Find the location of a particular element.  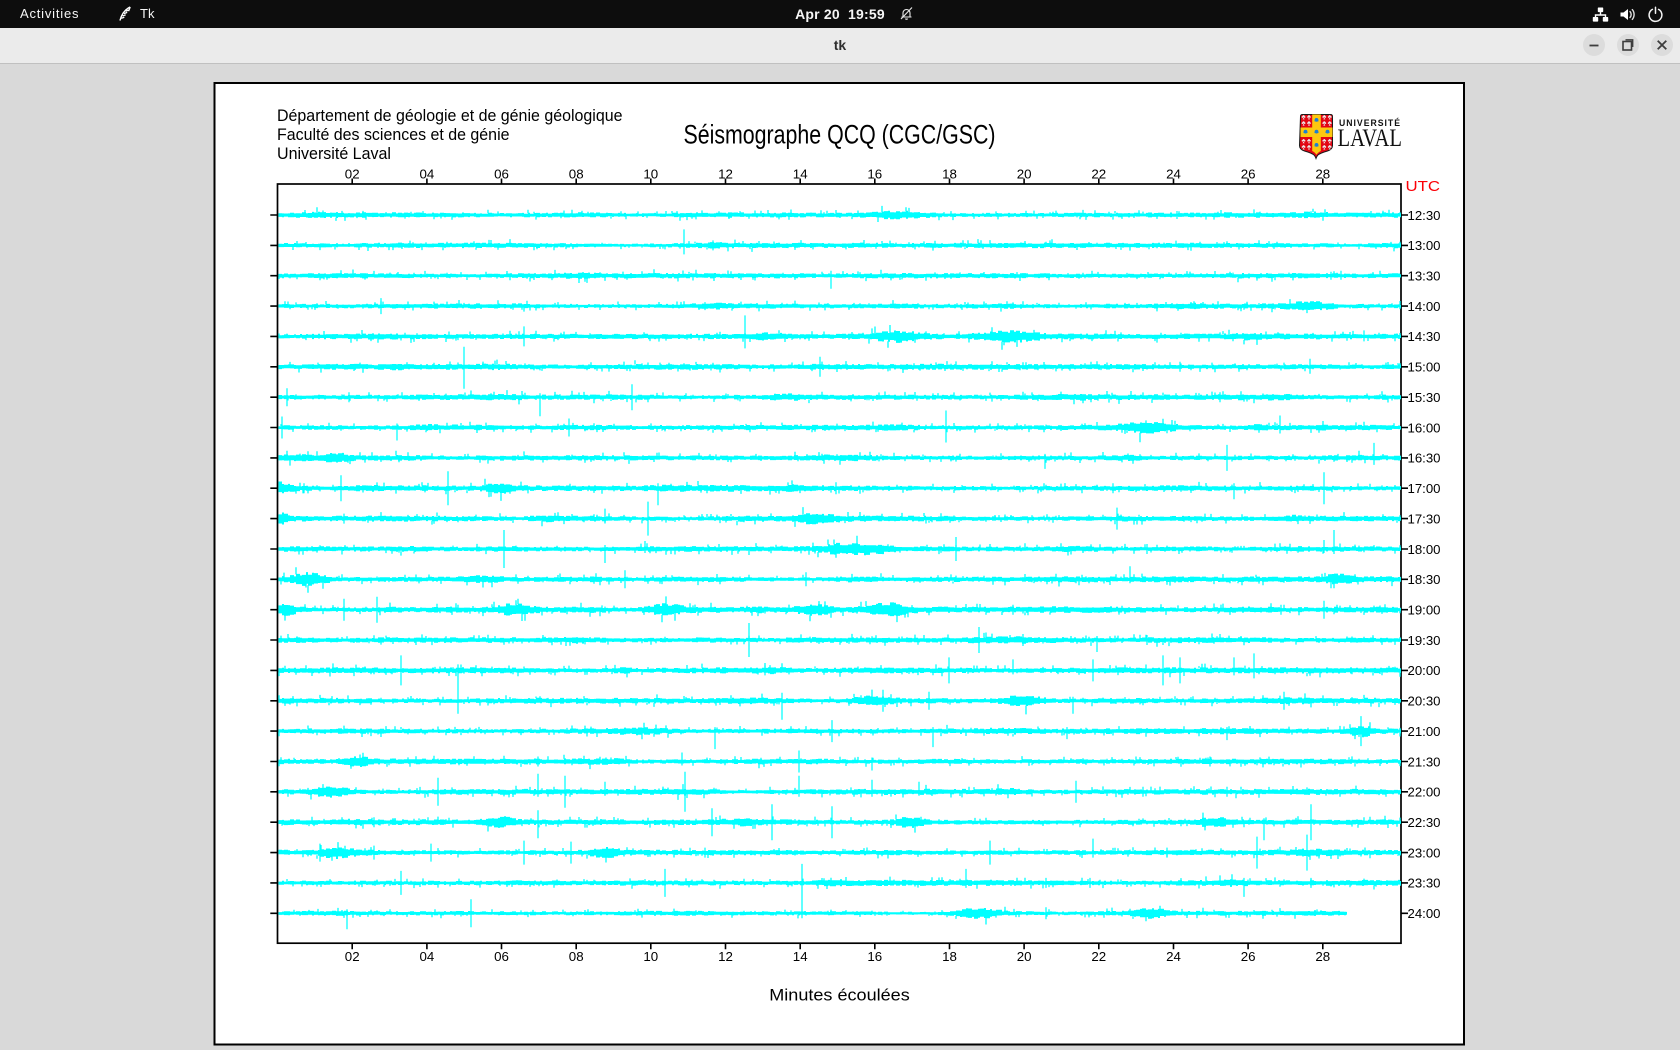

svg-text: 13:00 is located at coordinates (1424, 245).